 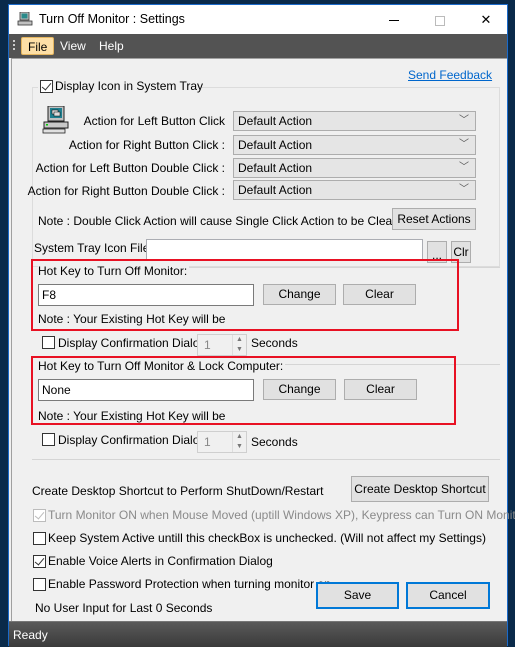 What do you see at coordinates (25, 19) in the screenshot?
I see `monitor-app-icon` at bounding box center [25, 19].